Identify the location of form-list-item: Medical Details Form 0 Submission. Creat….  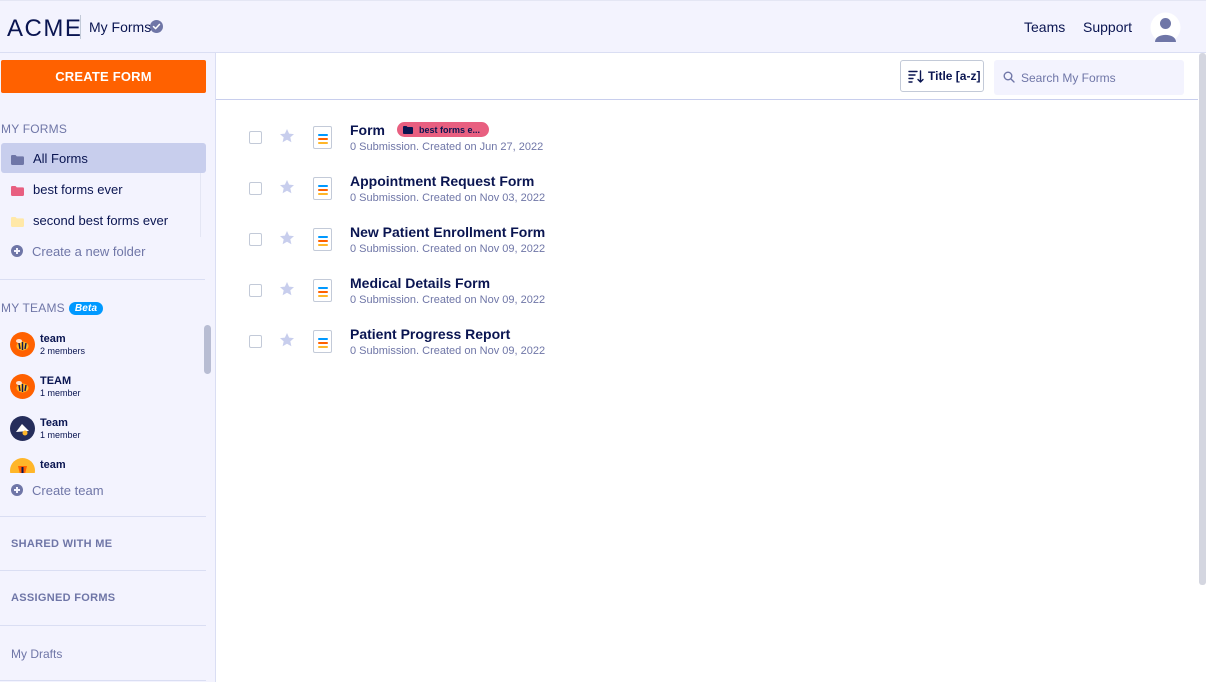
(707, 296).